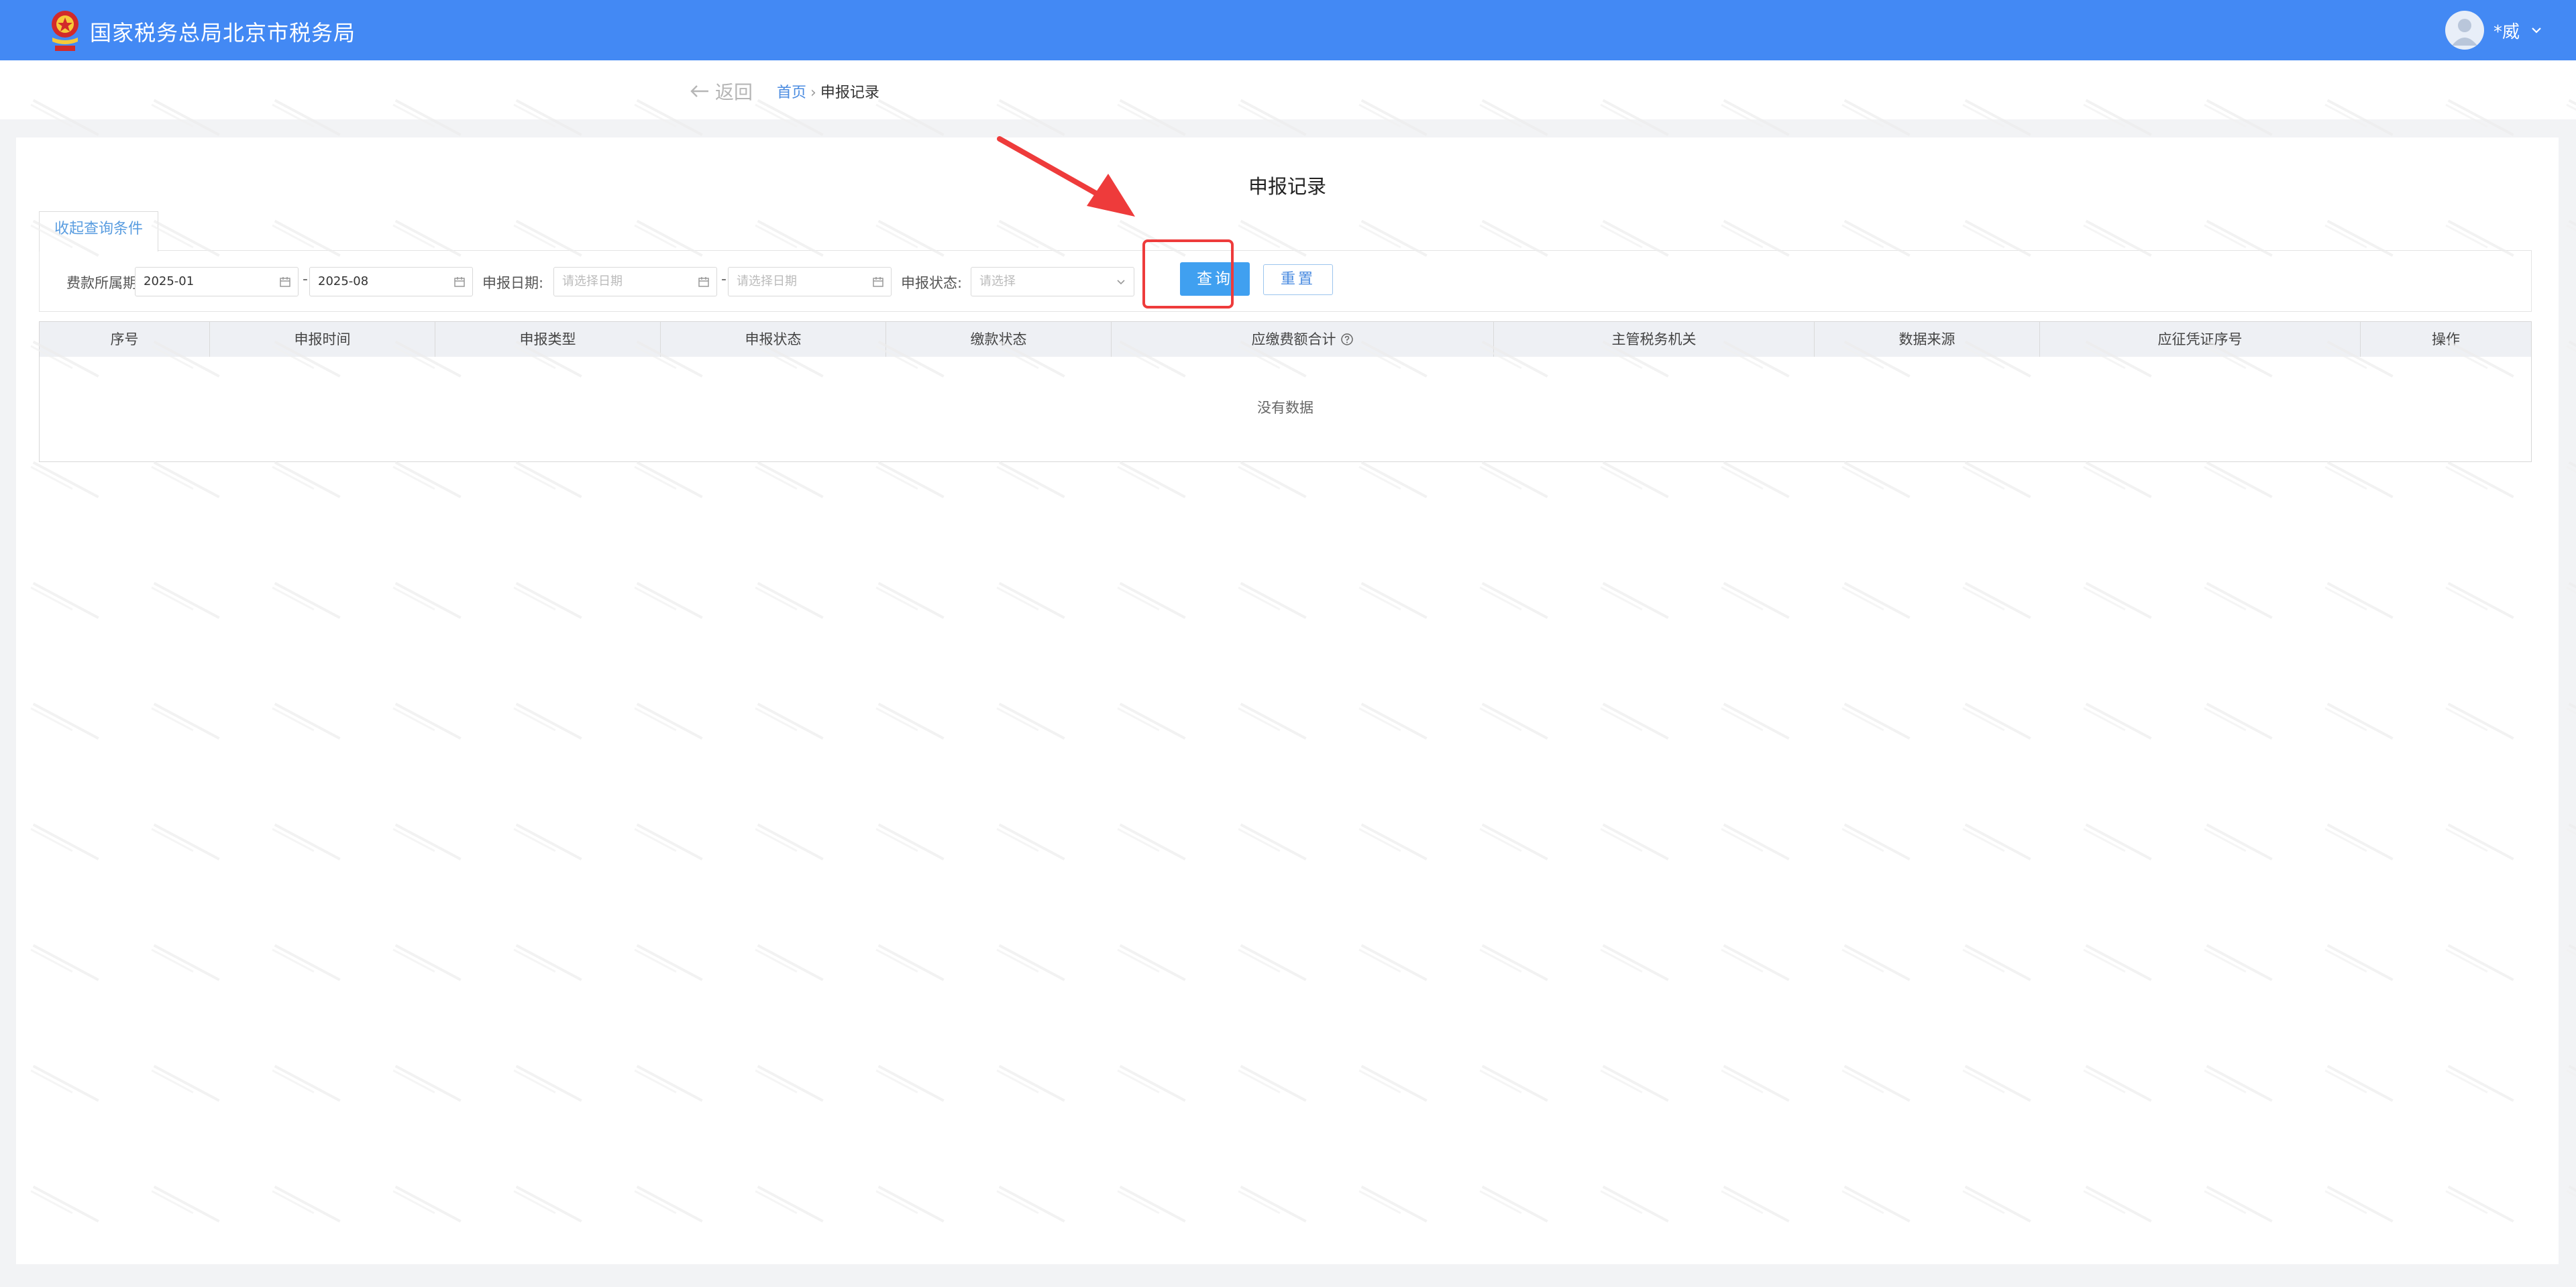 This screenshot has width=2576, height=1287. I want to click on column-header: 应征凭证序号, so click(2200, 339).